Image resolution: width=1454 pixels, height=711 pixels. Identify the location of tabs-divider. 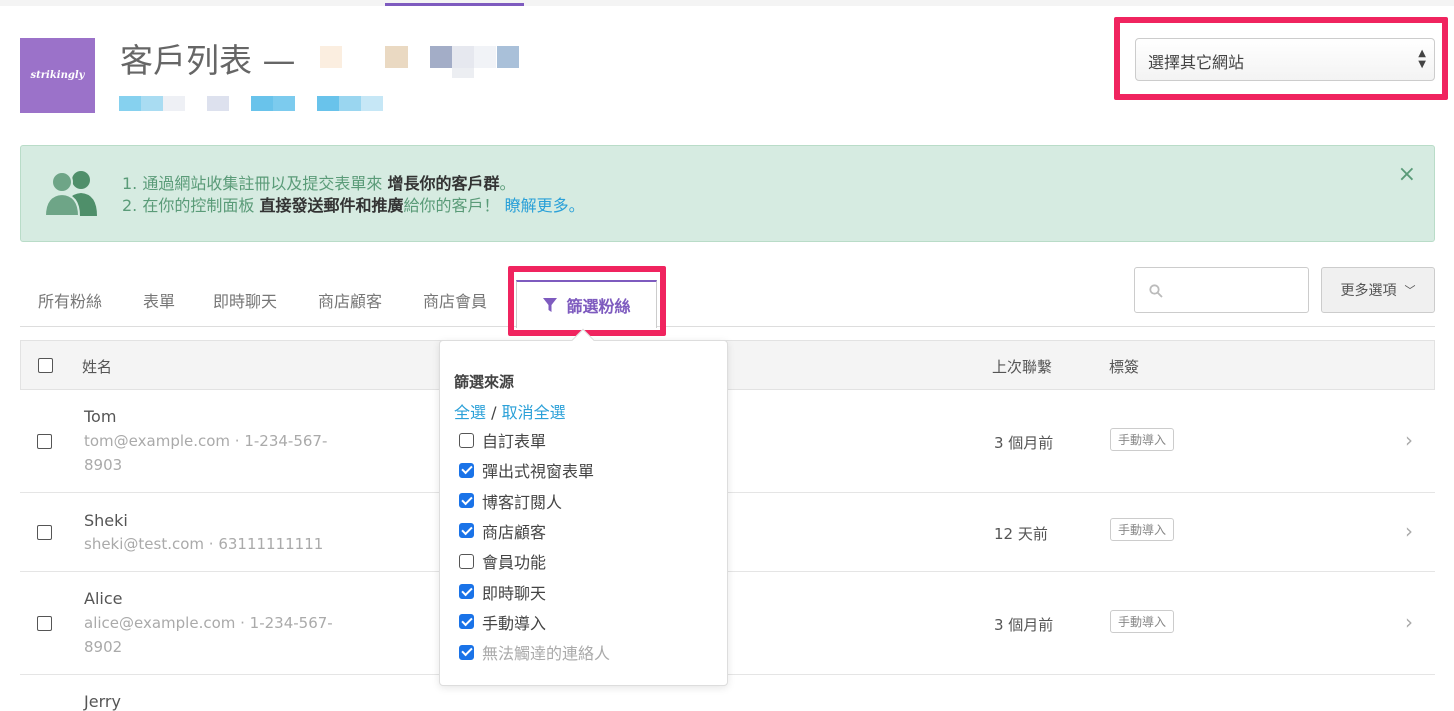
(727, 326).